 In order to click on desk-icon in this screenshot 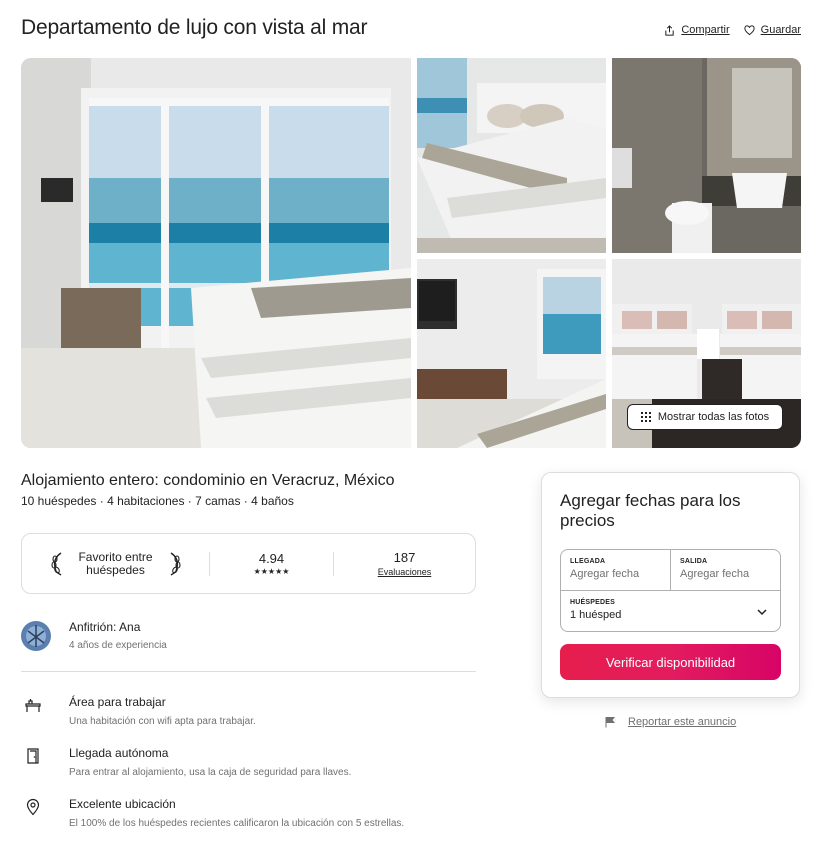, I will do `click(33, 705)`.